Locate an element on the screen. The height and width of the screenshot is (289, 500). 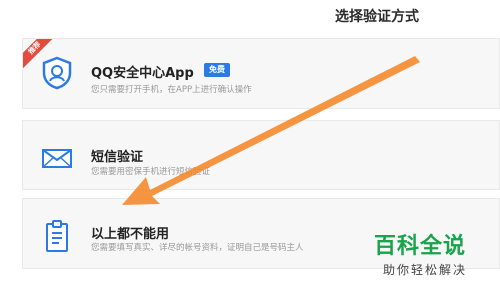
option-description: 您只需要打开手机，在APP上进行确认操作 is located at coordinates (171, 90).